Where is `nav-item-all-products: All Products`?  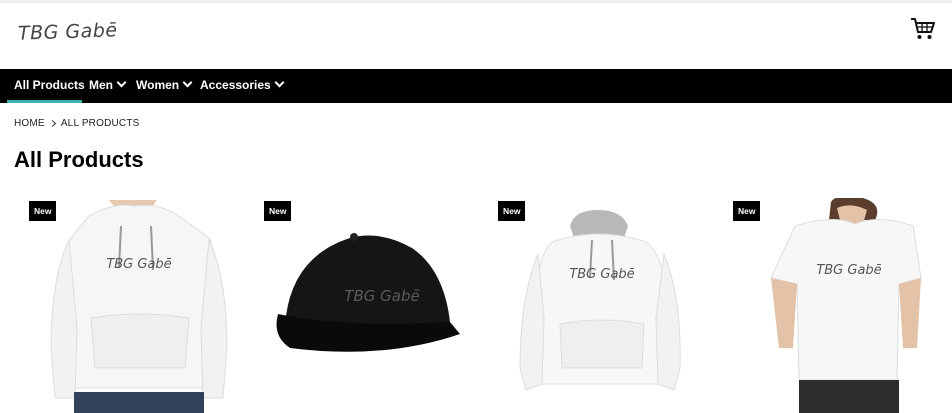 nav-item-all-products: All Products is located at coordinates (49, 86).